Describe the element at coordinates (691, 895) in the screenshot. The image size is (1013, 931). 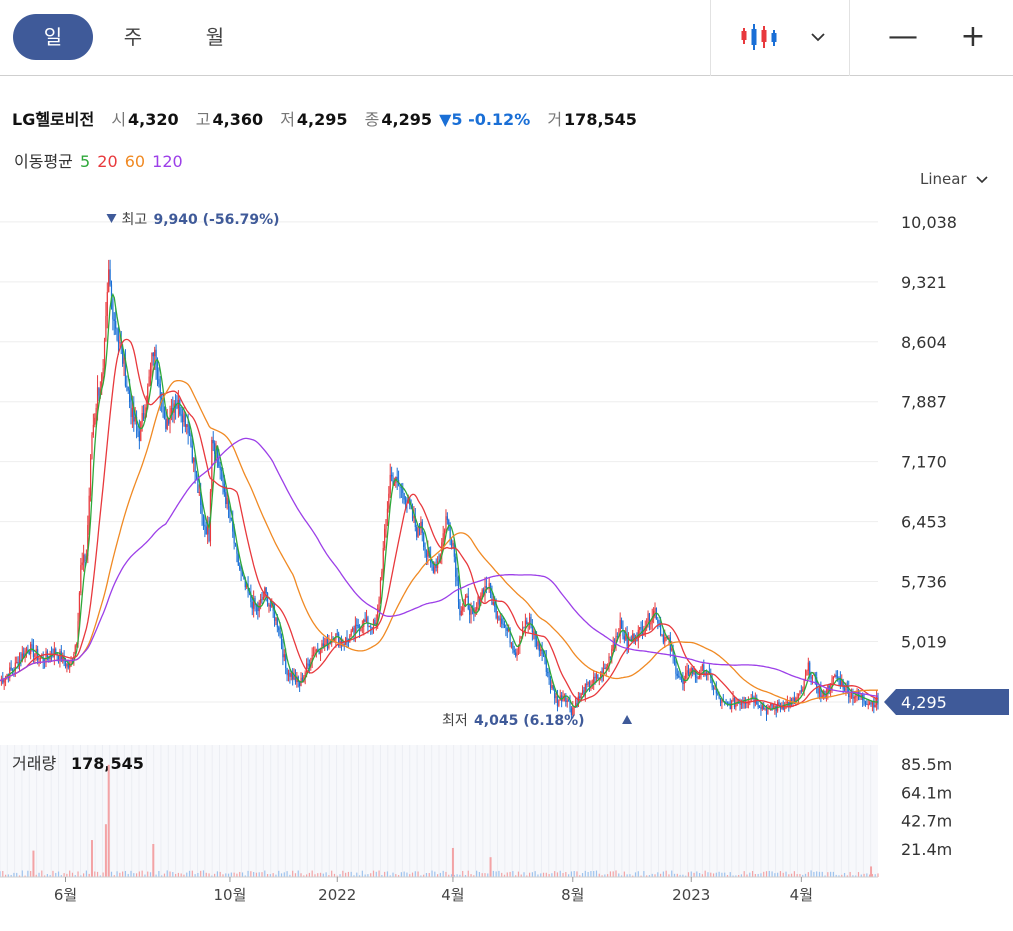
I see `x-tick-label: 2023` at that location.